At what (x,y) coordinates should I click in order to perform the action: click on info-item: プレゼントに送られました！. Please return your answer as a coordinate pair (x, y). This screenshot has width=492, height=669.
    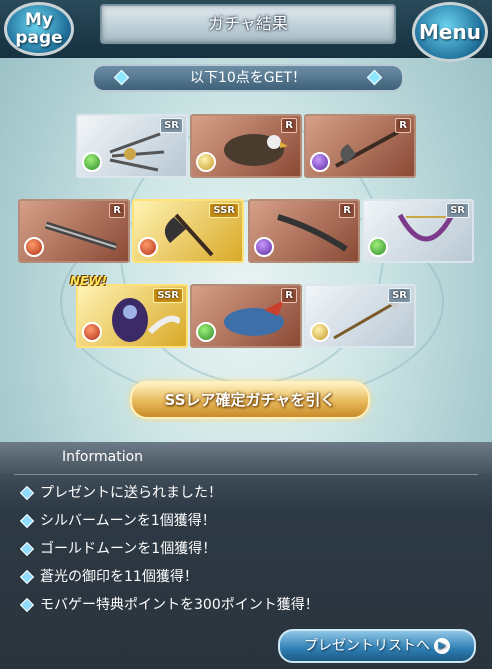
    Looking at the image, I should click on (120, 493).